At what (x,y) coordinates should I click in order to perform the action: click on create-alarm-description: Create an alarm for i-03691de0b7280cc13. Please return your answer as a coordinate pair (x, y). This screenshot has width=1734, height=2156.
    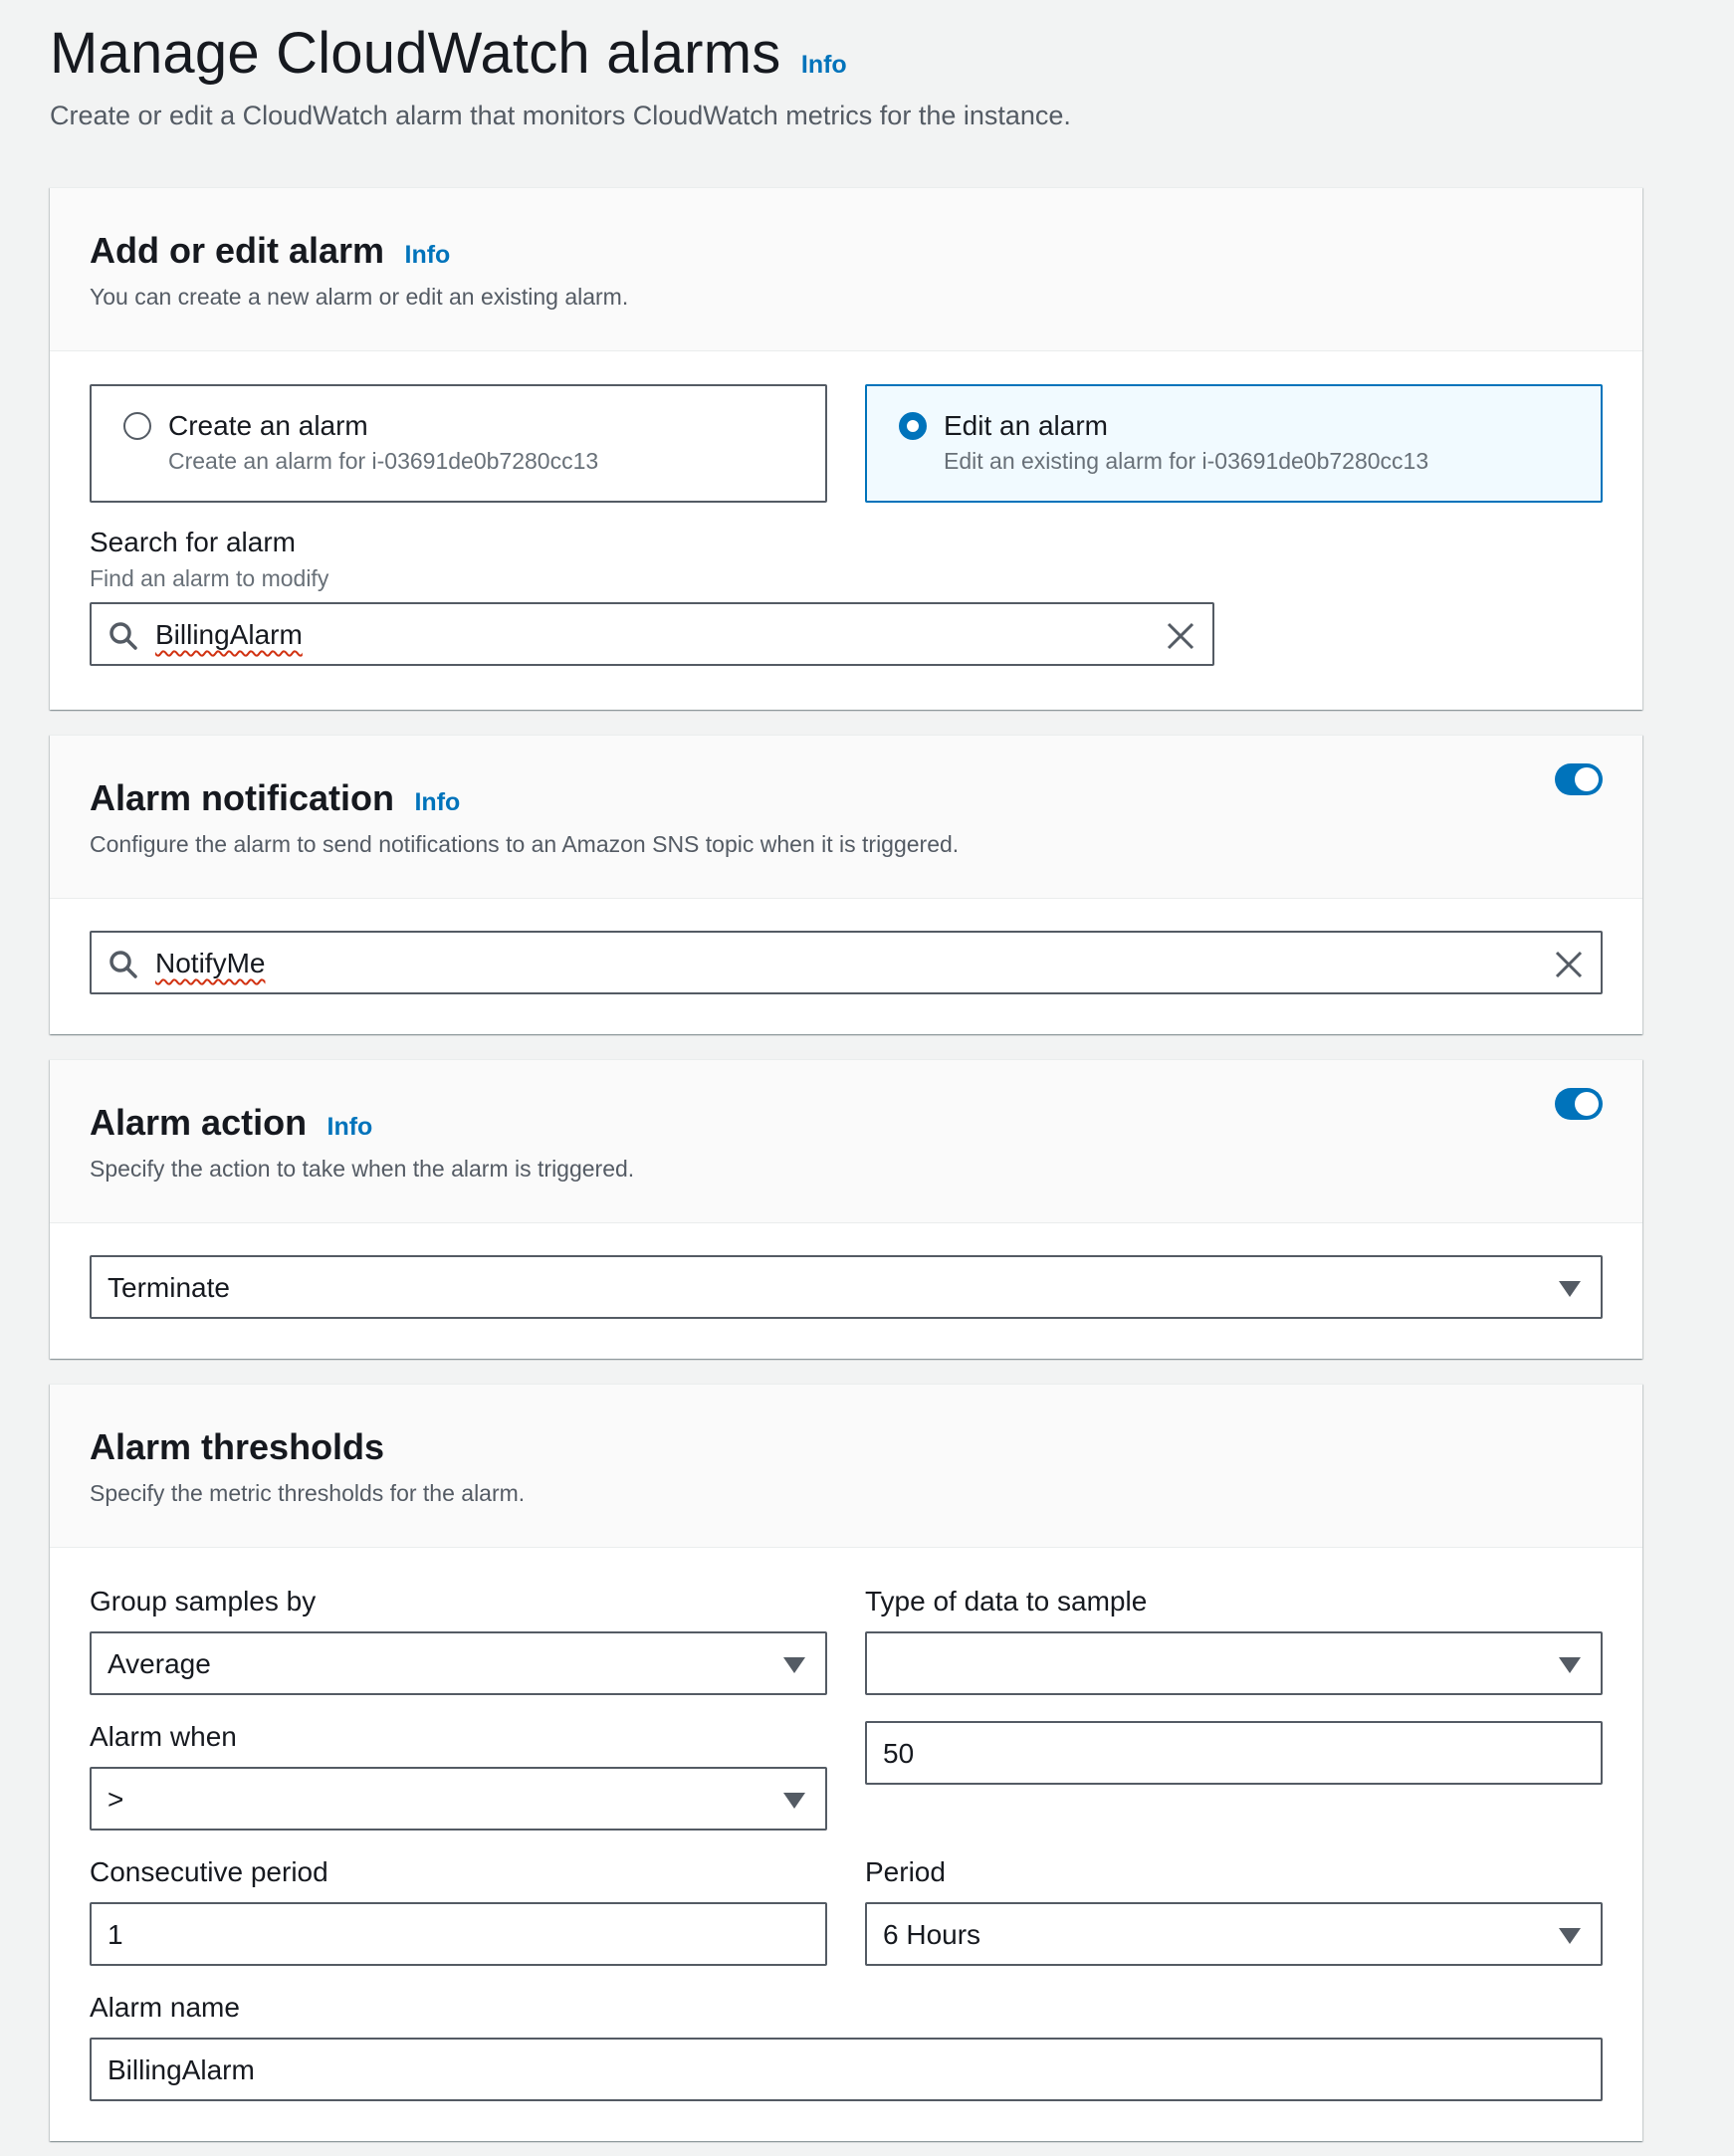
    Looking at the image, I should click on (383, 461).